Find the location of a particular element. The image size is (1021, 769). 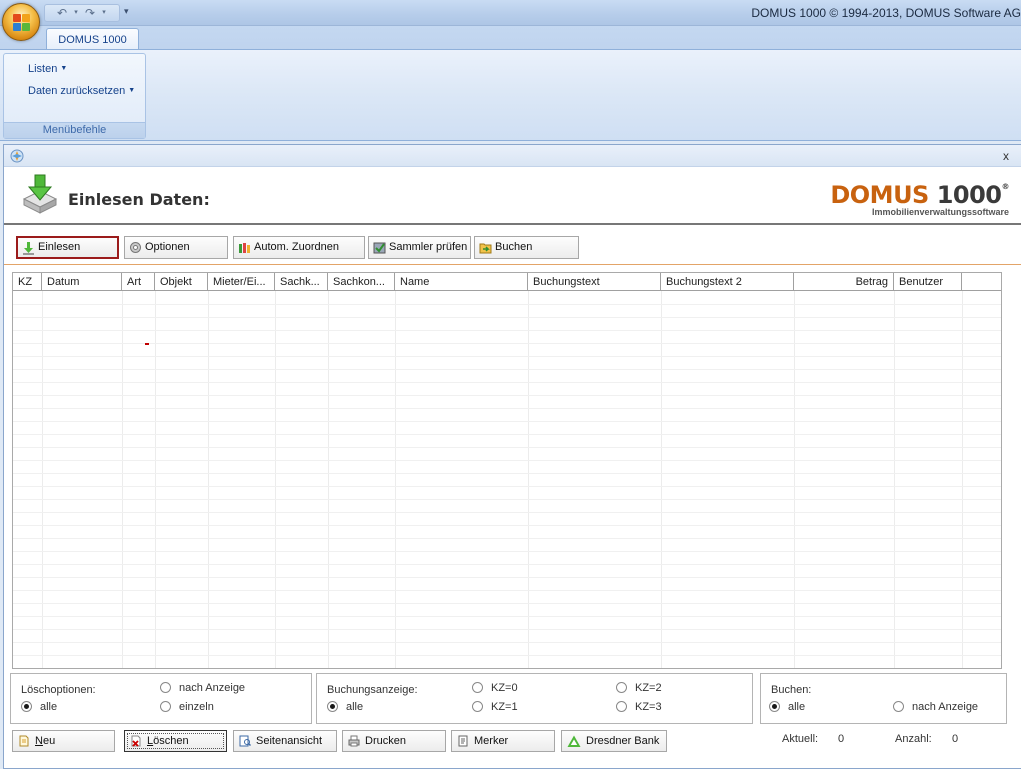

radio-label: einzeln is located at coordinates (196, 707).